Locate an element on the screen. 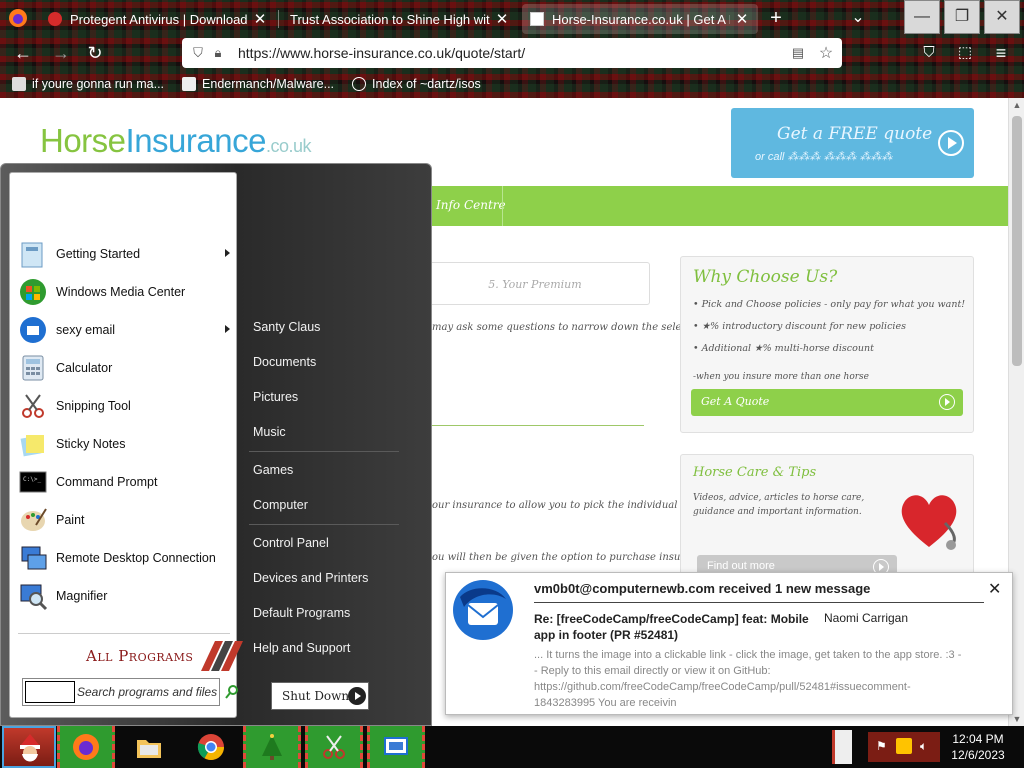 The height and width of the screenshot is (768, 1024). taskbar-chrome-button is located at coordinates (211, 747).